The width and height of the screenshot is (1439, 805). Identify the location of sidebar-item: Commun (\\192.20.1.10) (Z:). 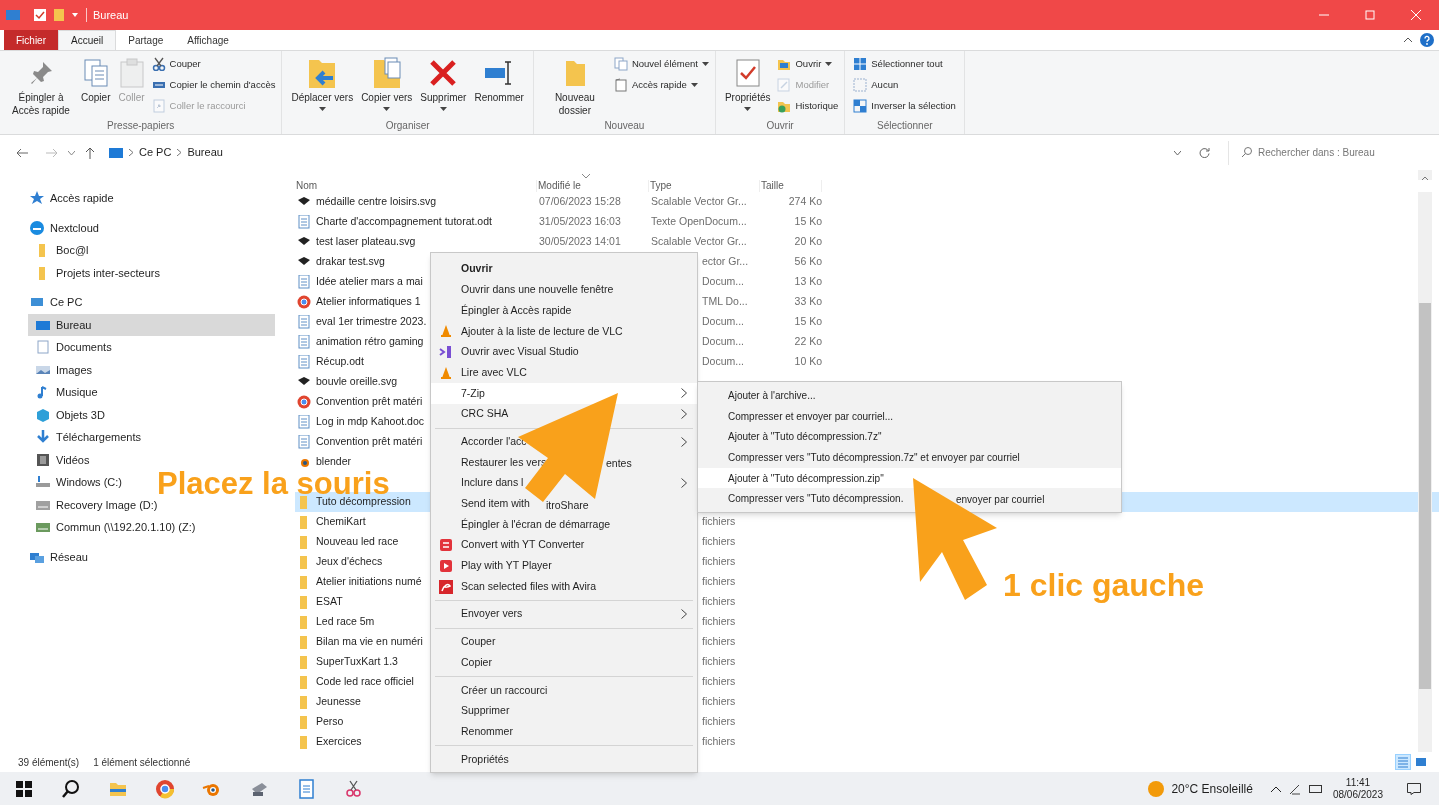
(114, 527).